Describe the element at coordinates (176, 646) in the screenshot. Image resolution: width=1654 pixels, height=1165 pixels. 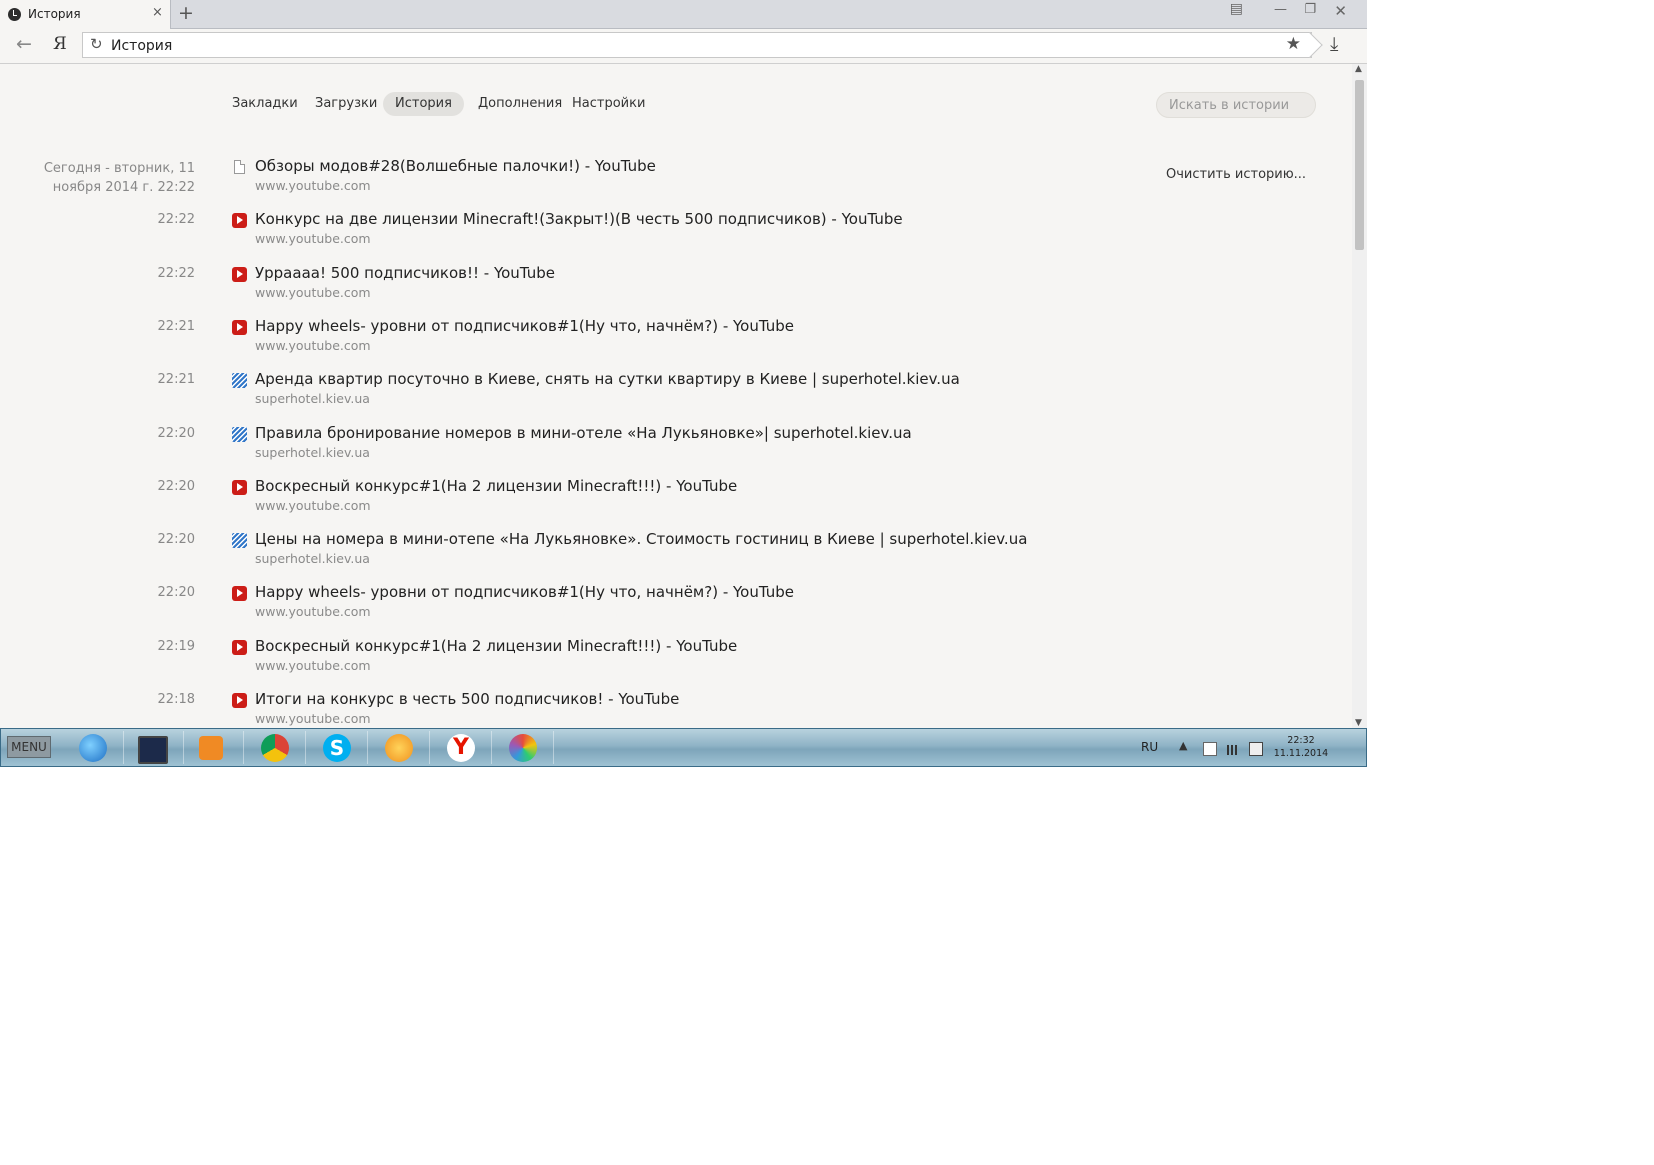
I see `history-entry-time: 22:19` at that location.